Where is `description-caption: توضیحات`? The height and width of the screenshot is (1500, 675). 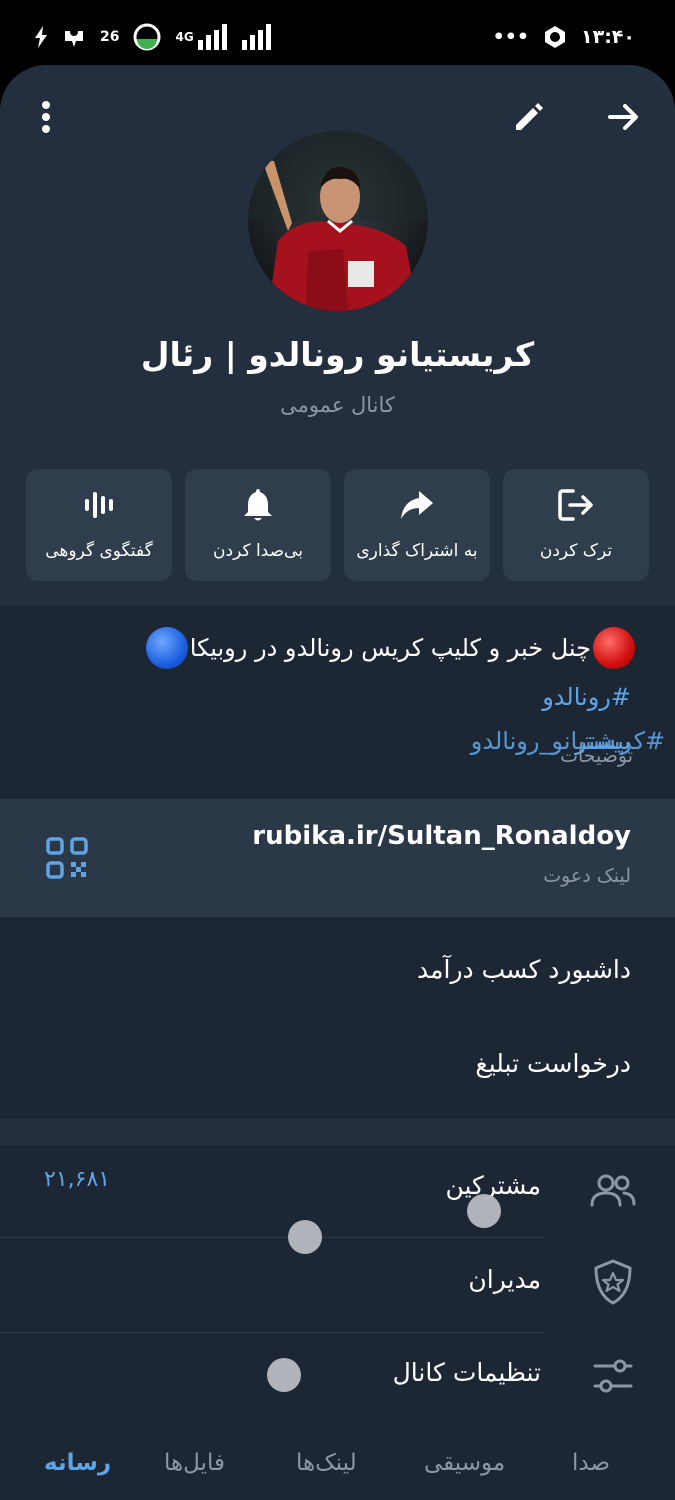 description-caption: توضیحات is located at coordinates (596, 756).